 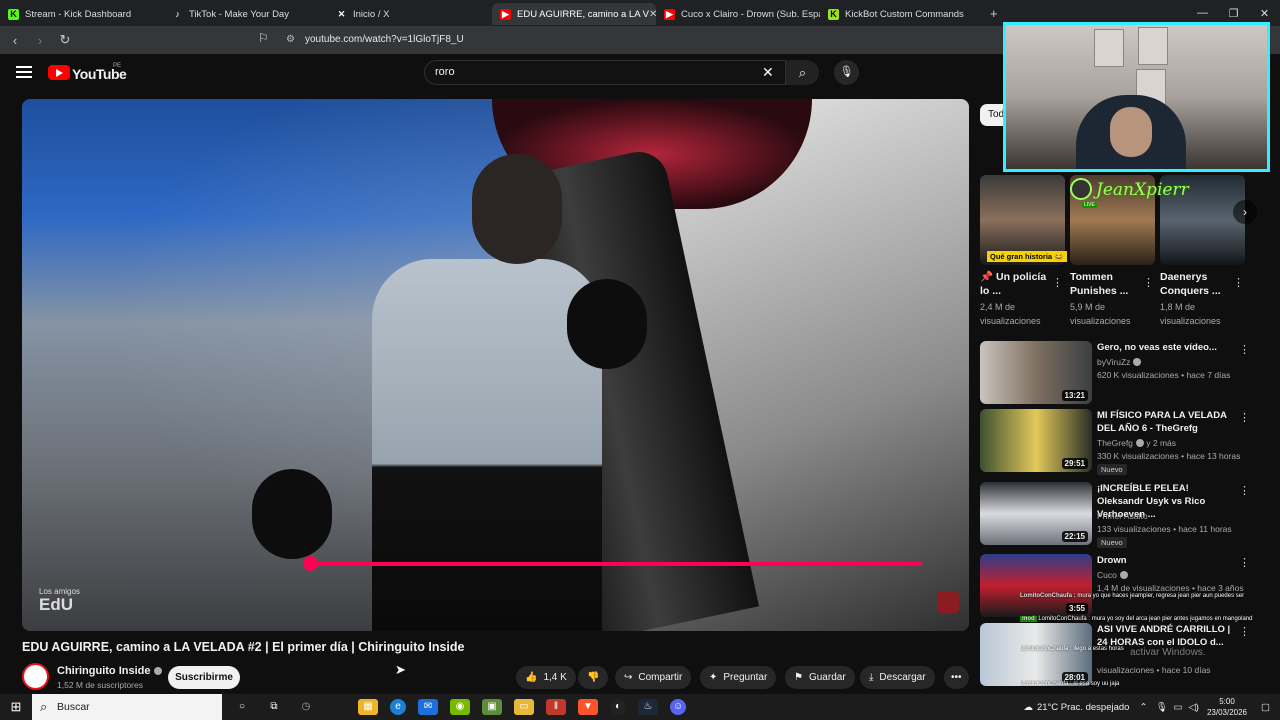 What do you see at coordinates (1036, 372) in the screenshot?
I see `video-thumbnail: 13:21` at bounding box center [1036, 372].